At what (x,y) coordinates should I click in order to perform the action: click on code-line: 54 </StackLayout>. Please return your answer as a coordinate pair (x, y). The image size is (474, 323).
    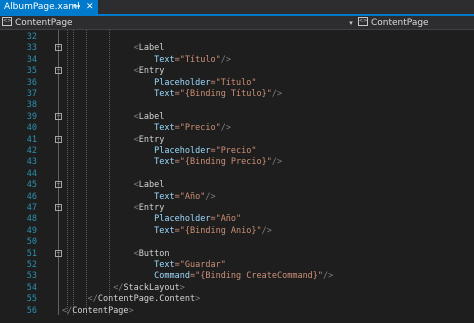
    Looking at the image, I should click on (237, 288).